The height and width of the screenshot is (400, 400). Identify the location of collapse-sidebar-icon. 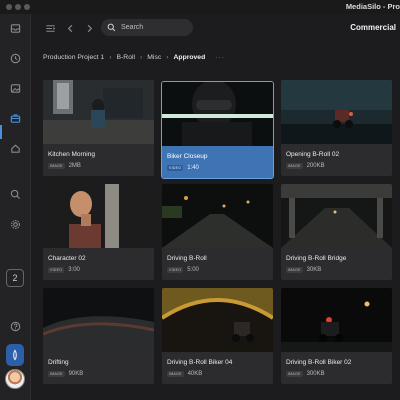
(50, 28).